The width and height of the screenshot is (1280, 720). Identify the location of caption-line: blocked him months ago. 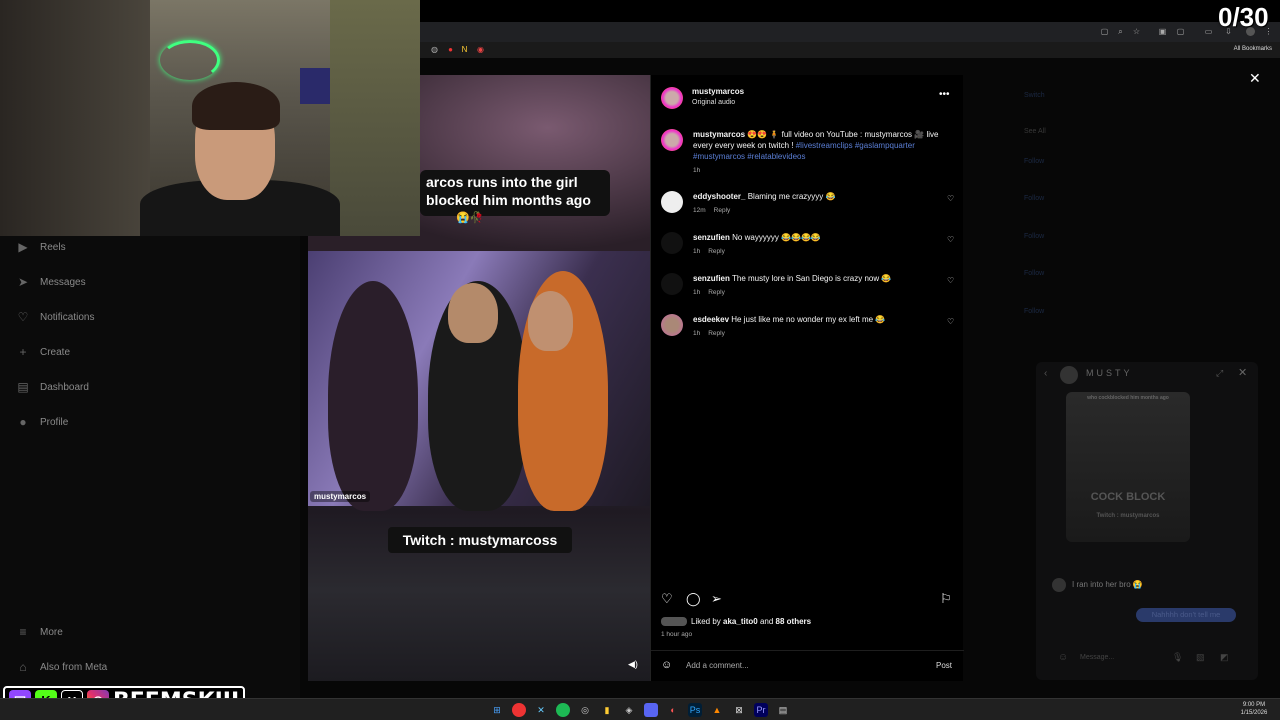
(508, 200).